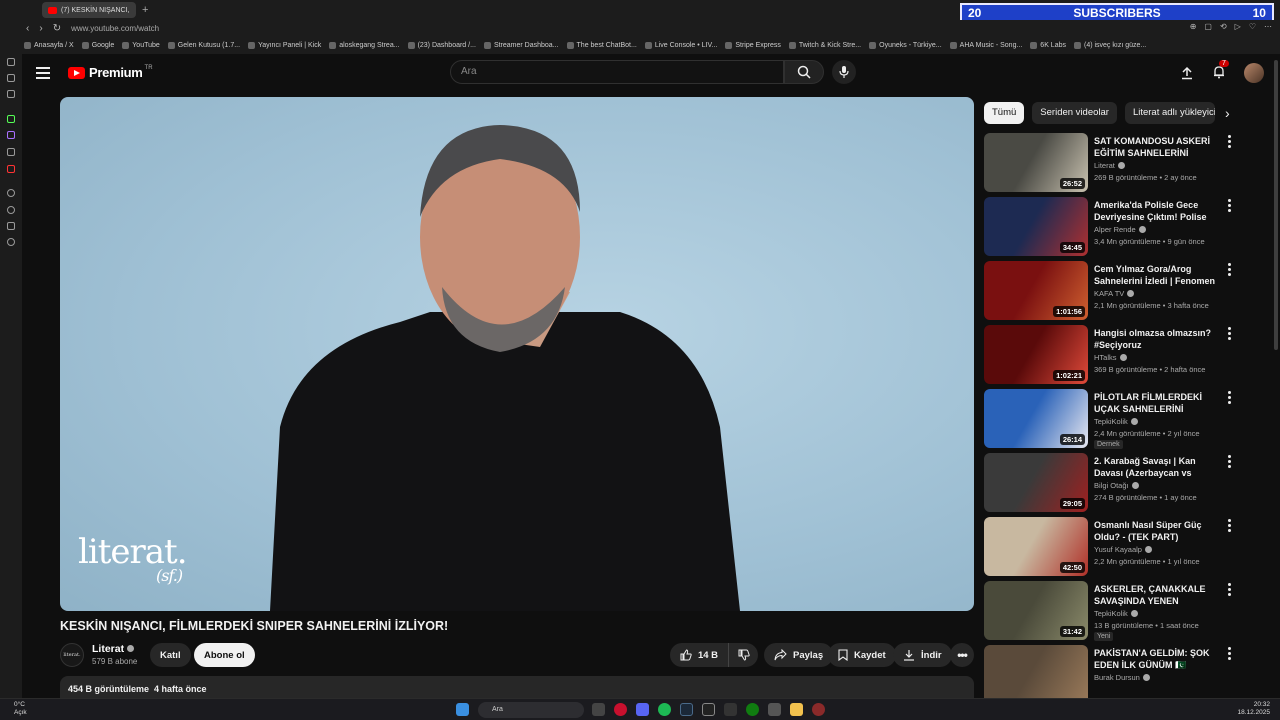  Describe the element at coordinates (1004, 113) in the screenshot. I see `chip-all: Tümü` at that location.